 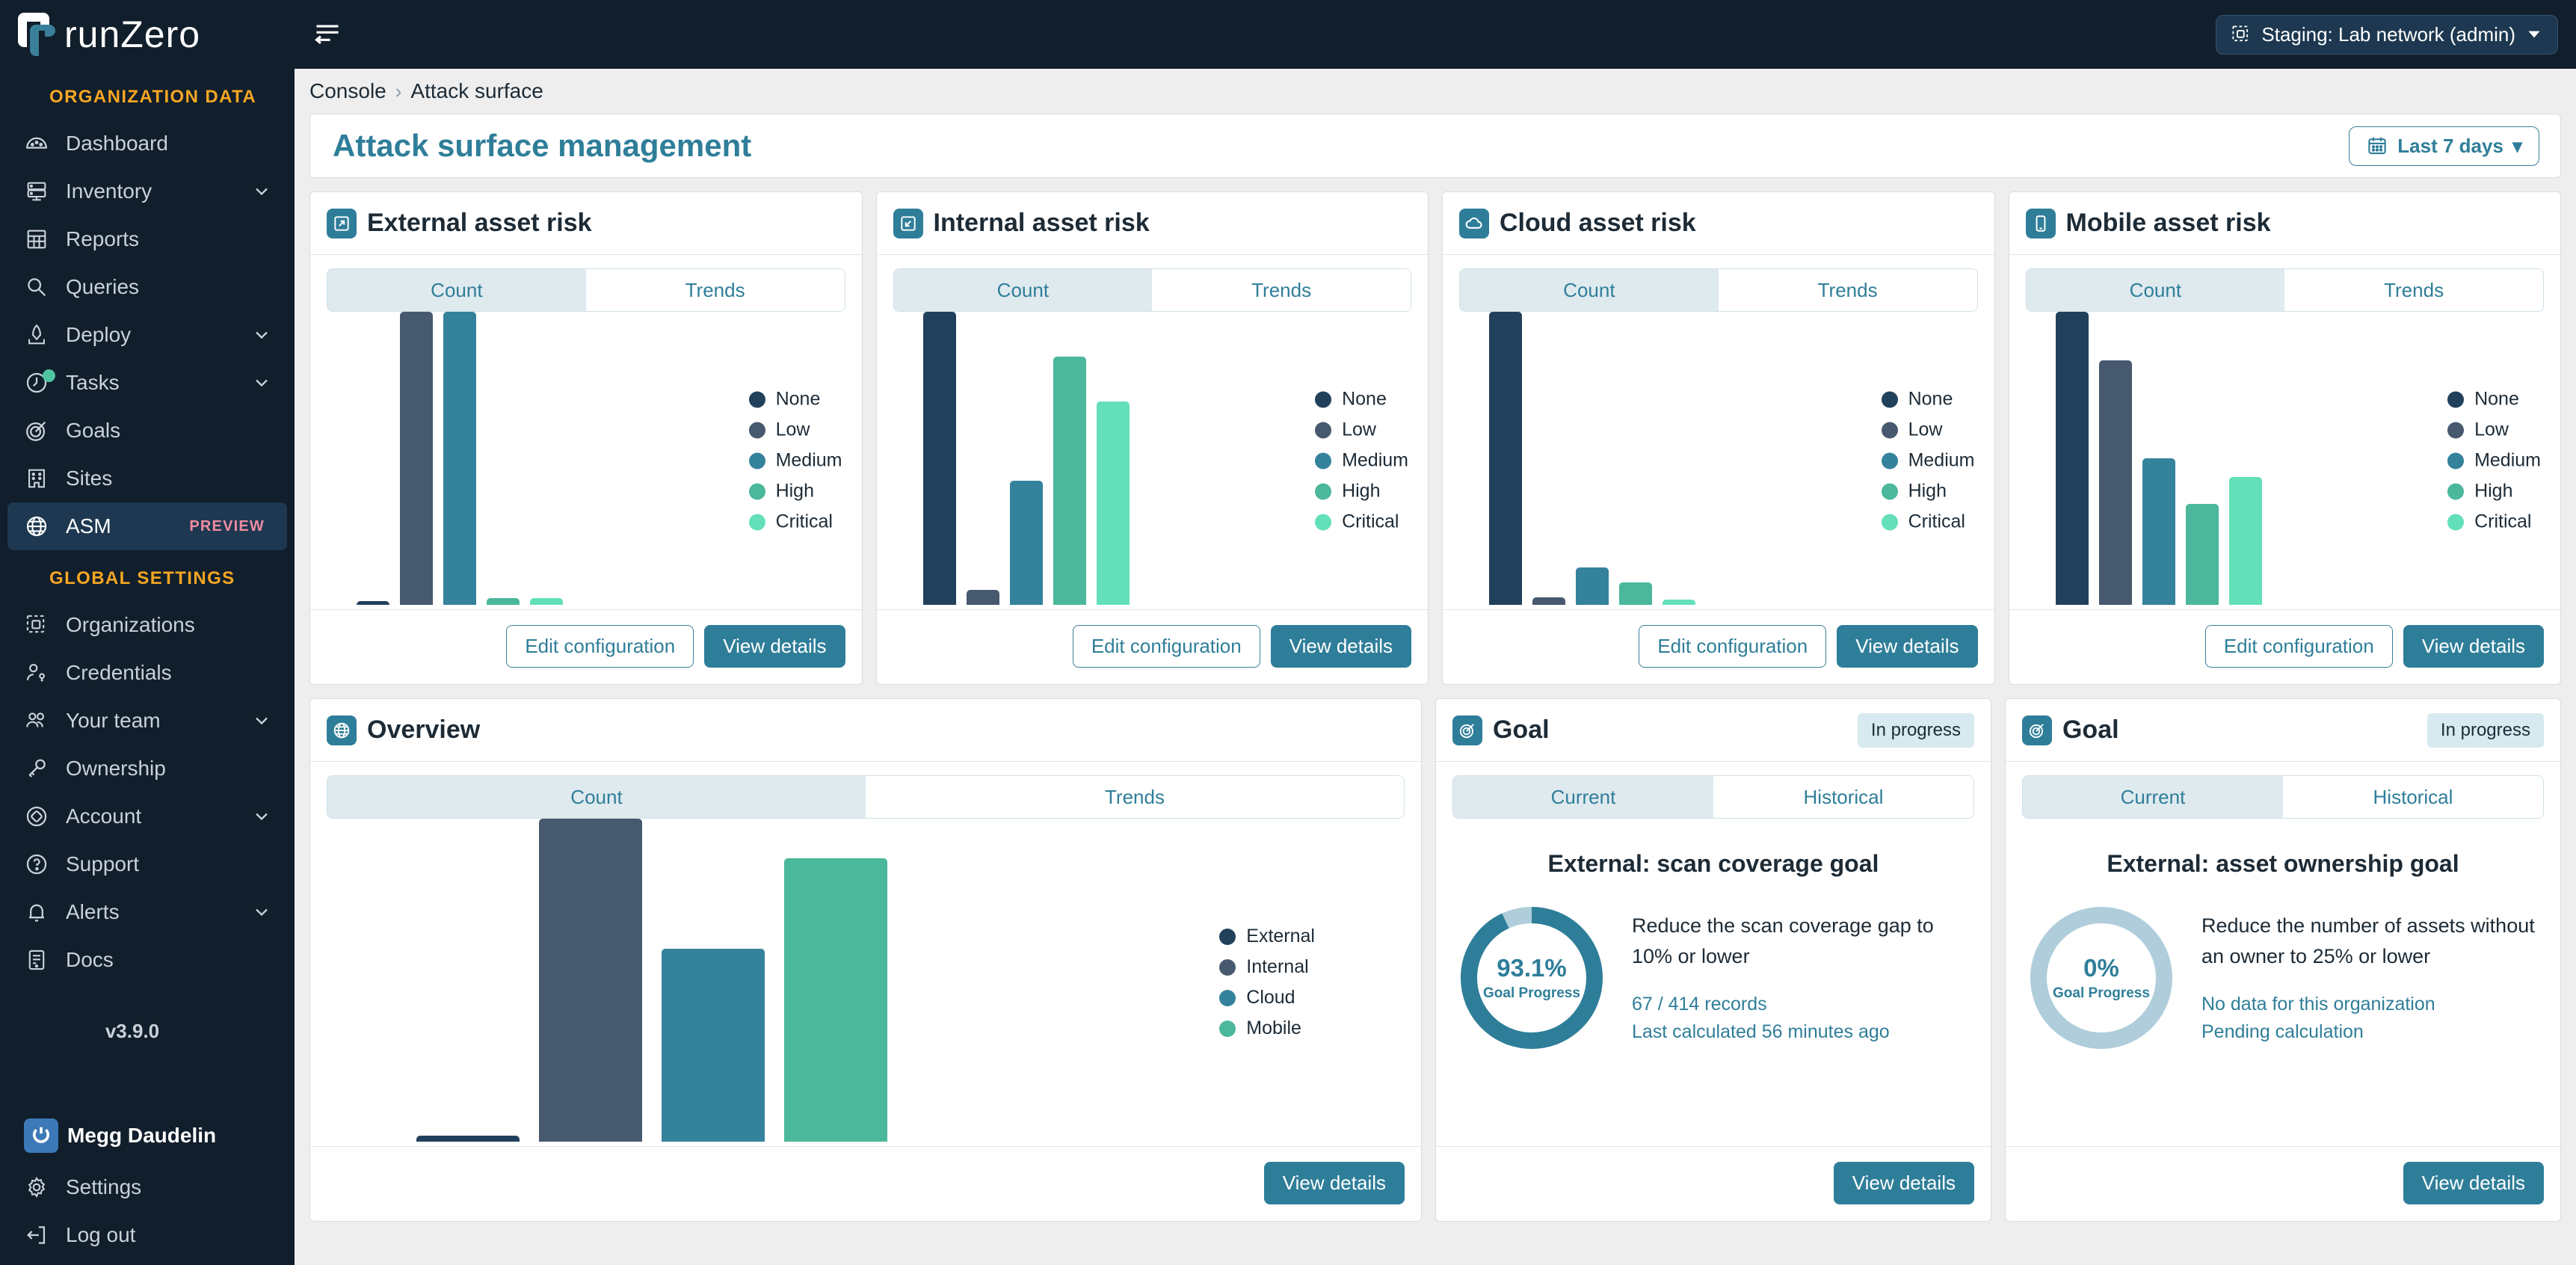 I want to click on date-range-picker: Last 7 days ▾, so click(x=2444, y=146).